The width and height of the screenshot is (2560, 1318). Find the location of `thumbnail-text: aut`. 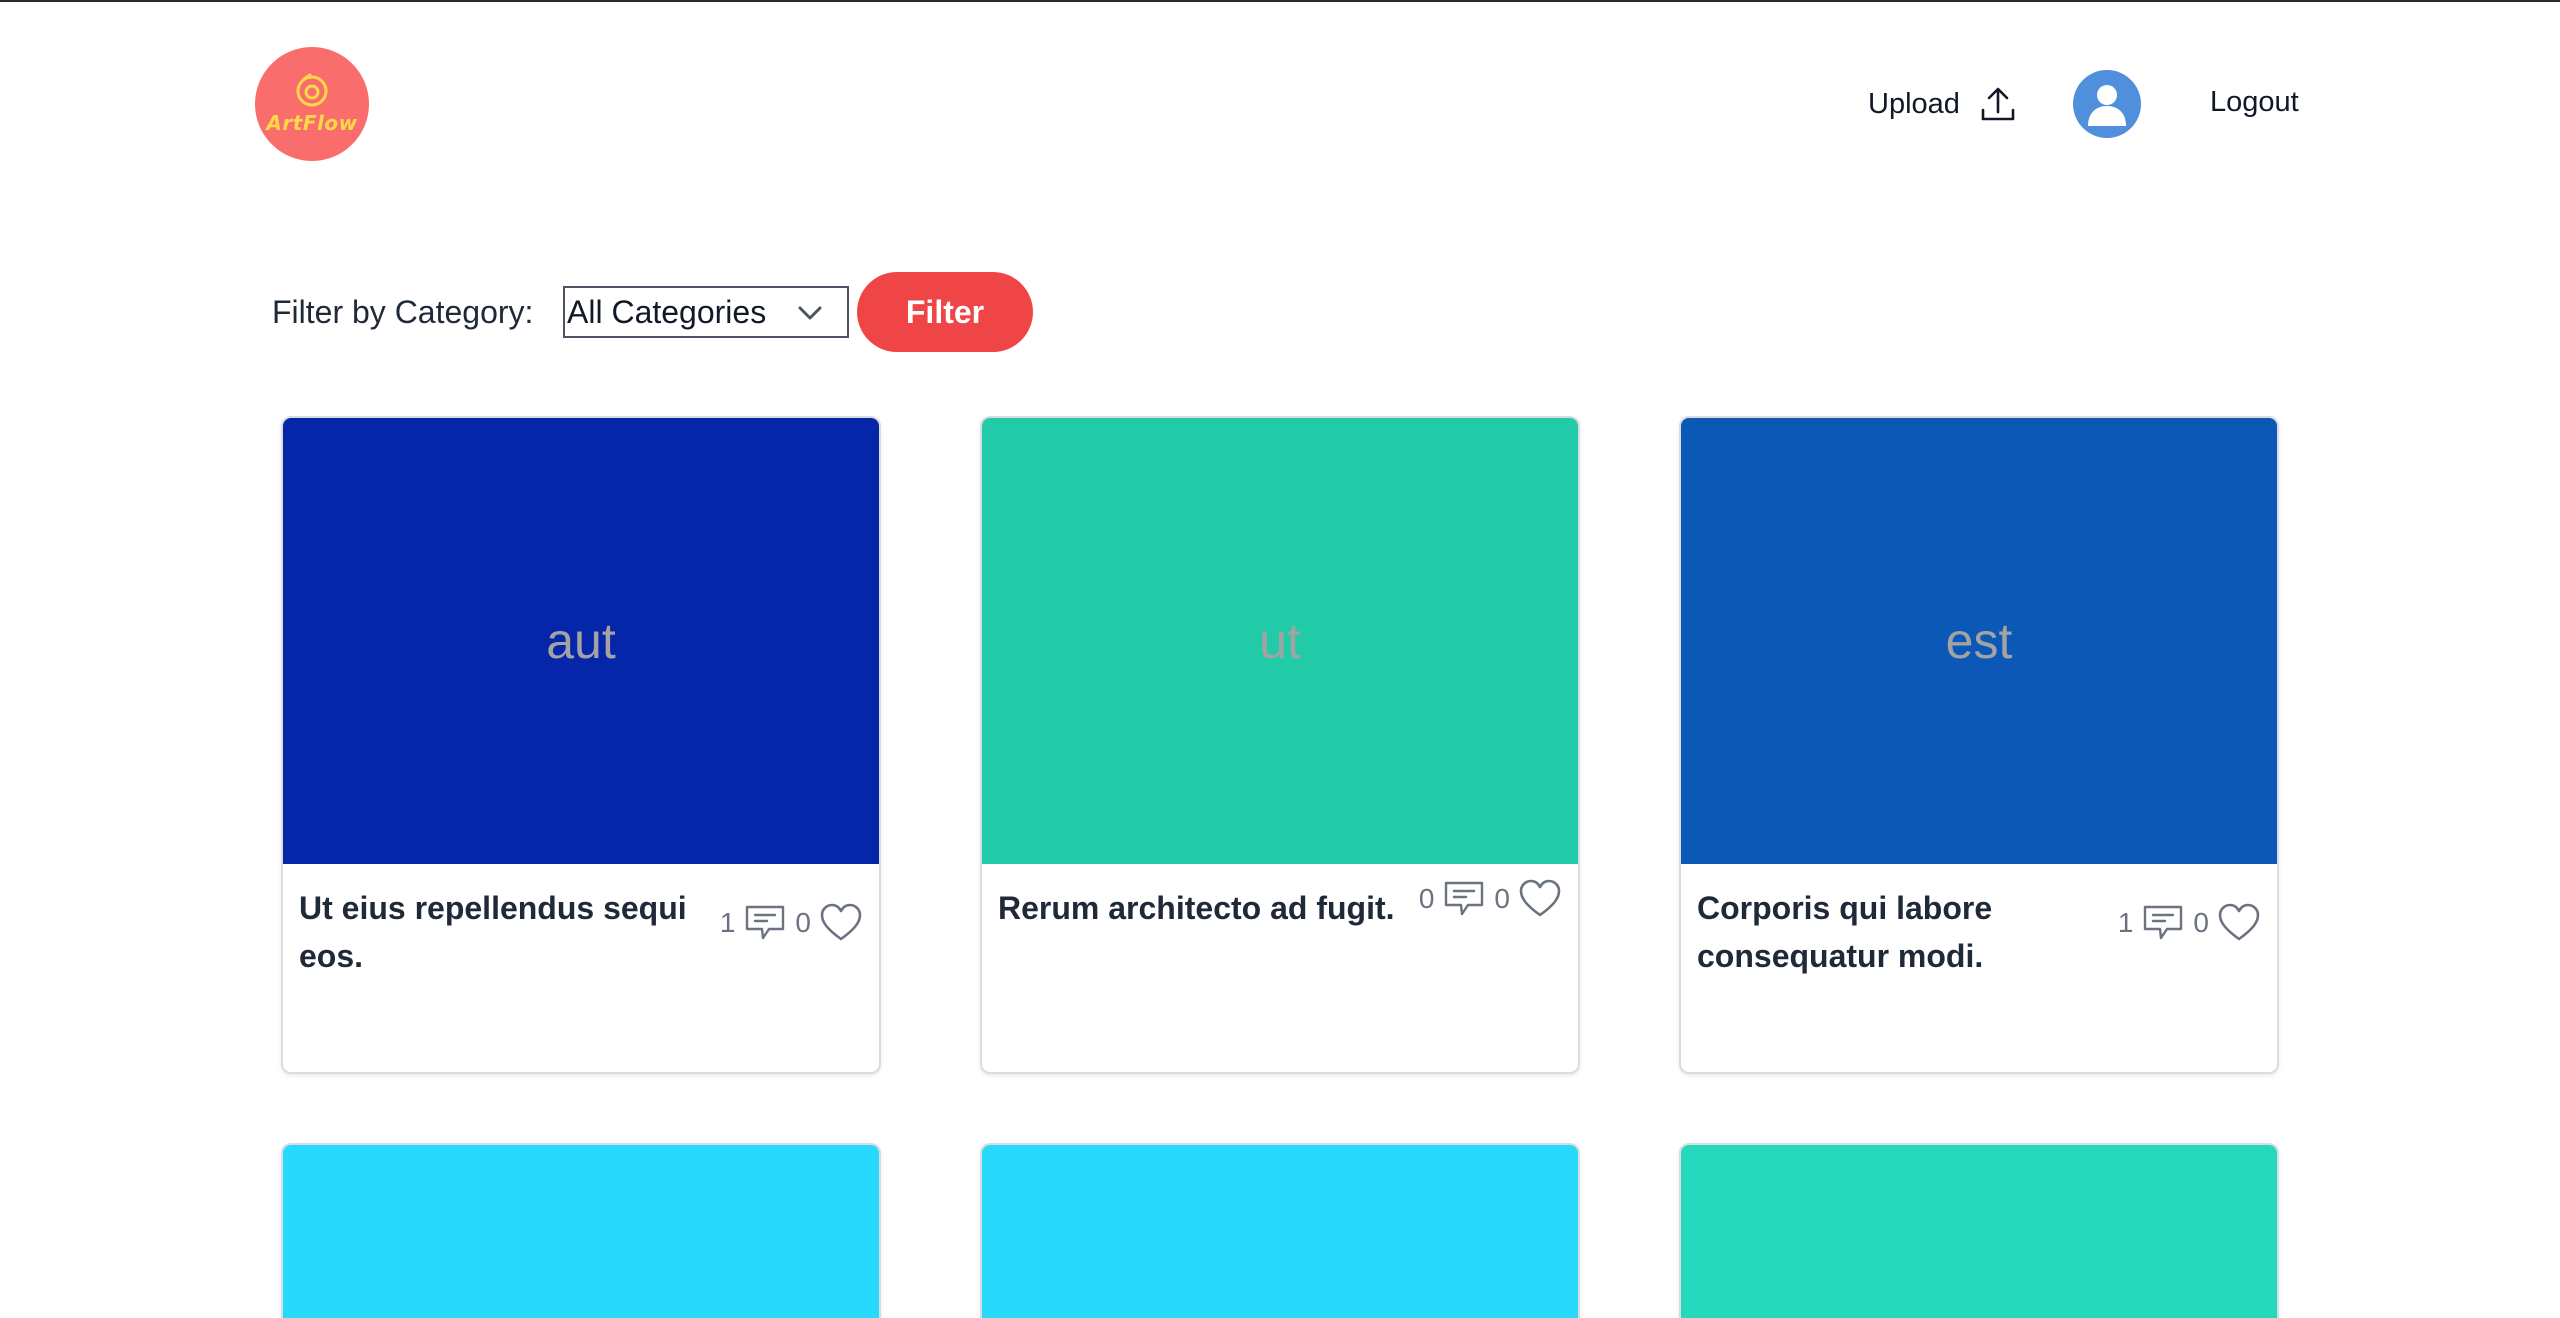

thumbnail-text: aut is located at coordinates (581, 641).